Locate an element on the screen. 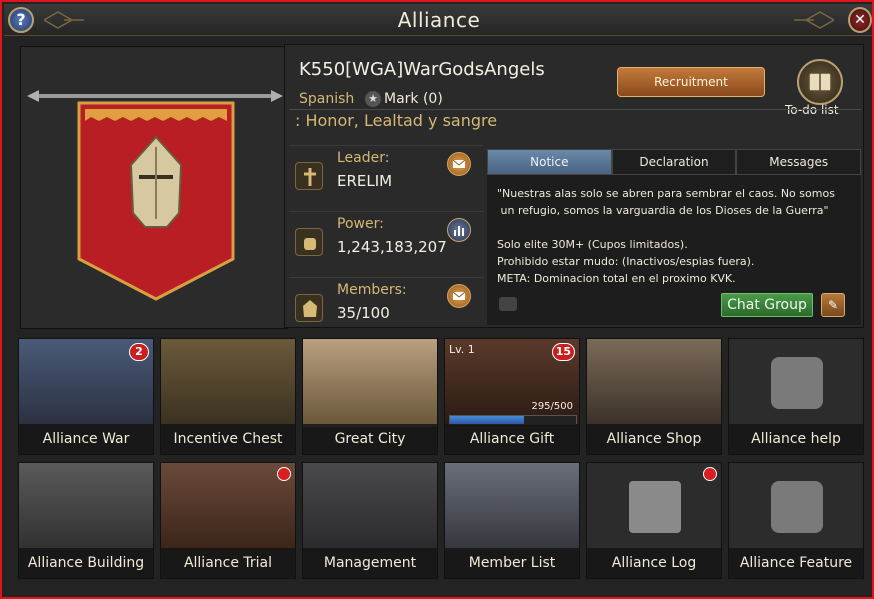 The width and height of the screenshot is (874, 599). tile-alliance-log: Alliance Log is located at coordinates (654, 520).